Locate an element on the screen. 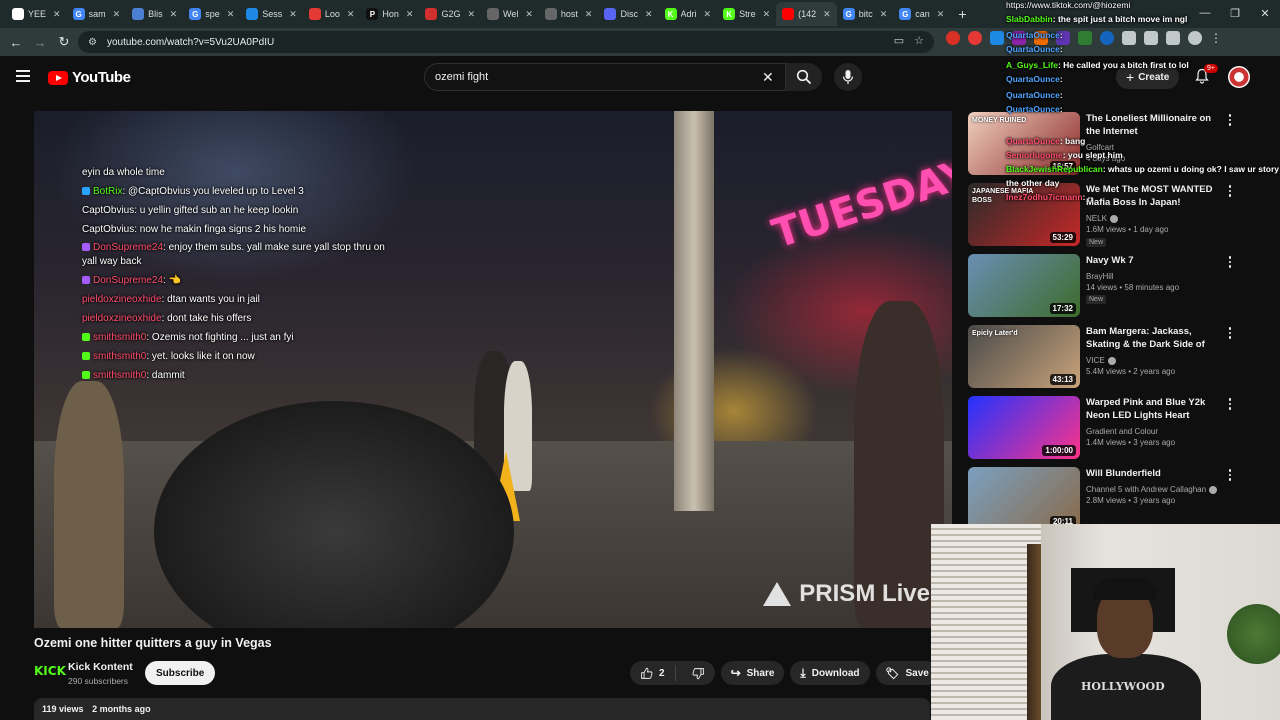 The image size is (1280, 720). site-info-icon: ⚙ is located at coordinates (92, 42).